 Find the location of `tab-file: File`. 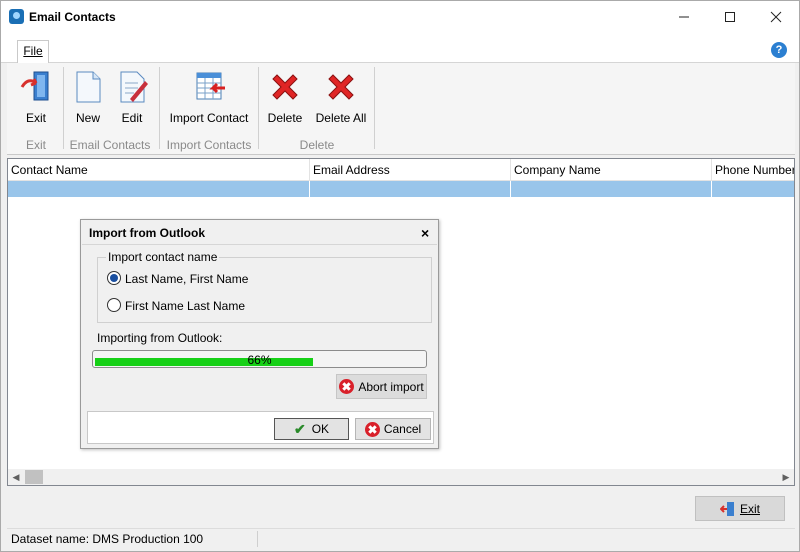

tab-file: File is located at coordinates (33, 51).